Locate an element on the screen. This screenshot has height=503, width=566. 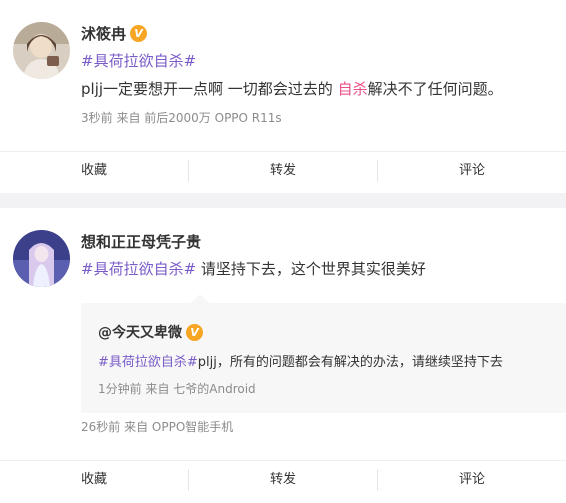
post-separator is located at coordinates (283, 200).